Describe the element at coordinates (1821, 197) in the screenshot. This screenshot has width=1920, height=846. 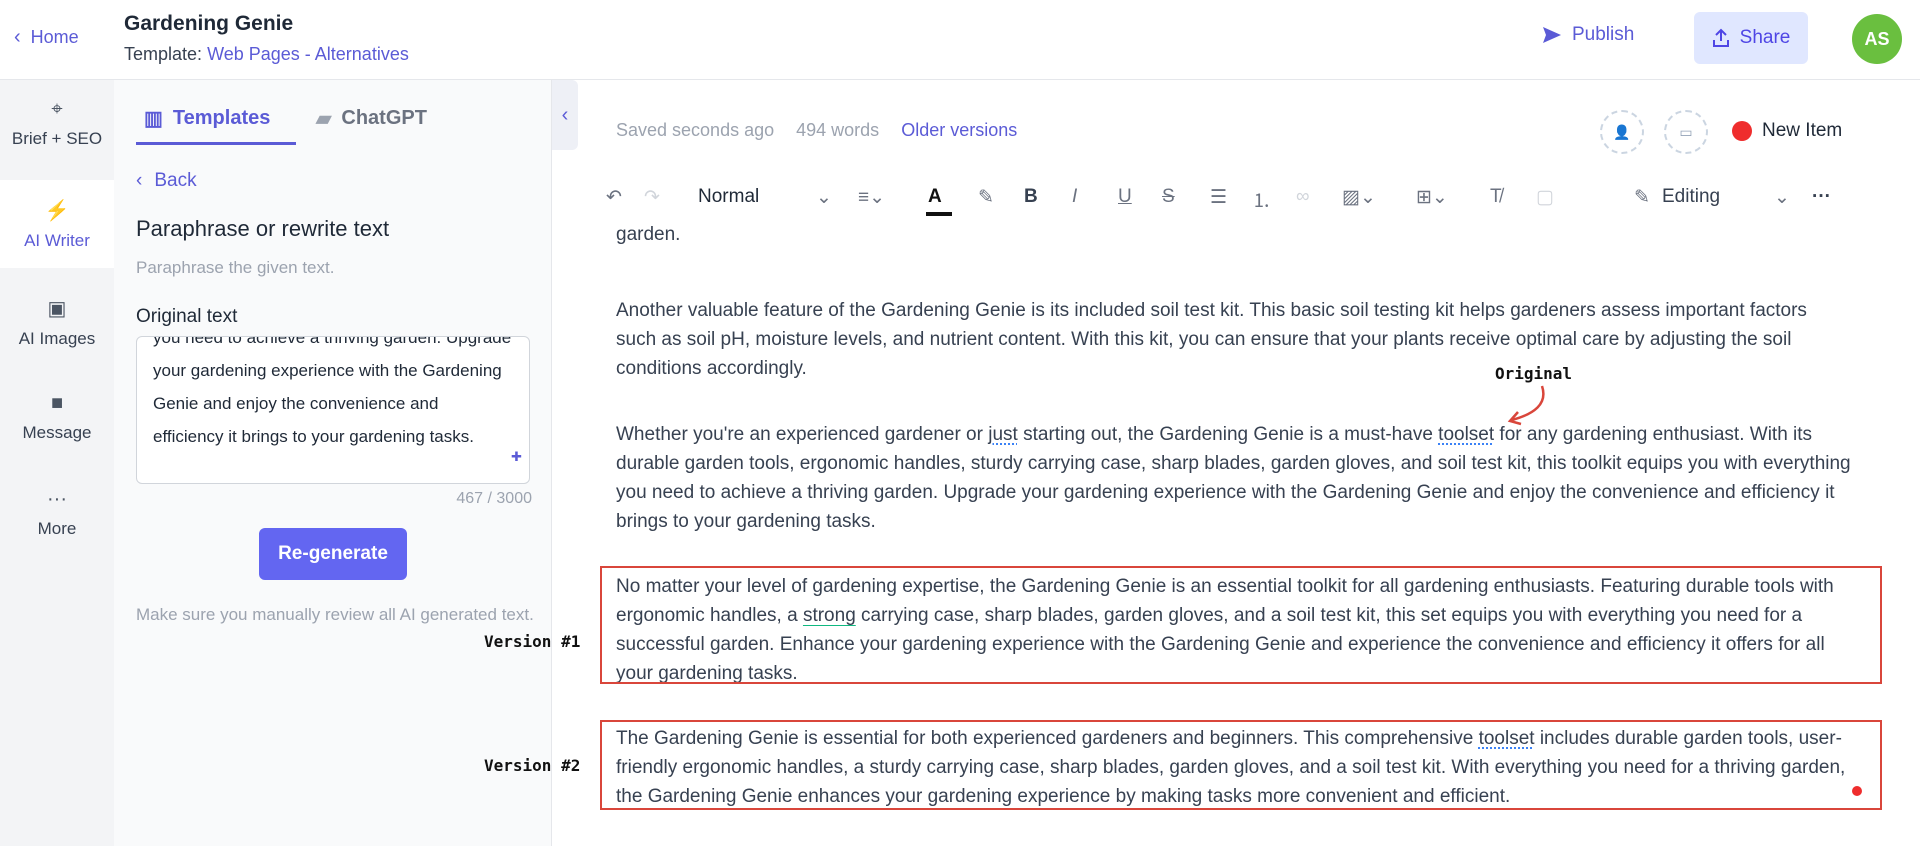
I see `more-options-icon: ···` at that location.